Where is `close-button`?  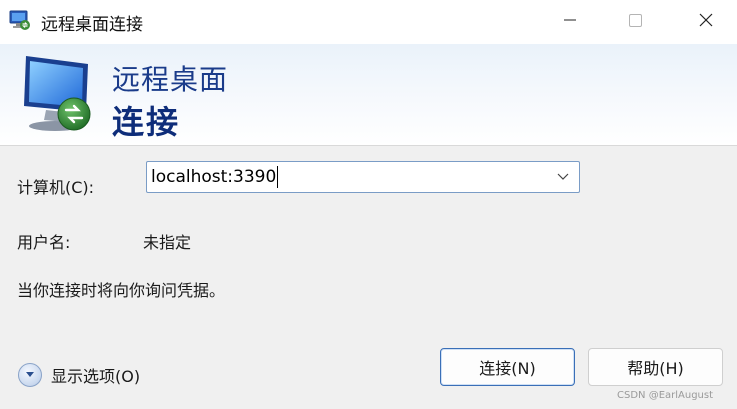
close-button is located at coordinates (706, 20).